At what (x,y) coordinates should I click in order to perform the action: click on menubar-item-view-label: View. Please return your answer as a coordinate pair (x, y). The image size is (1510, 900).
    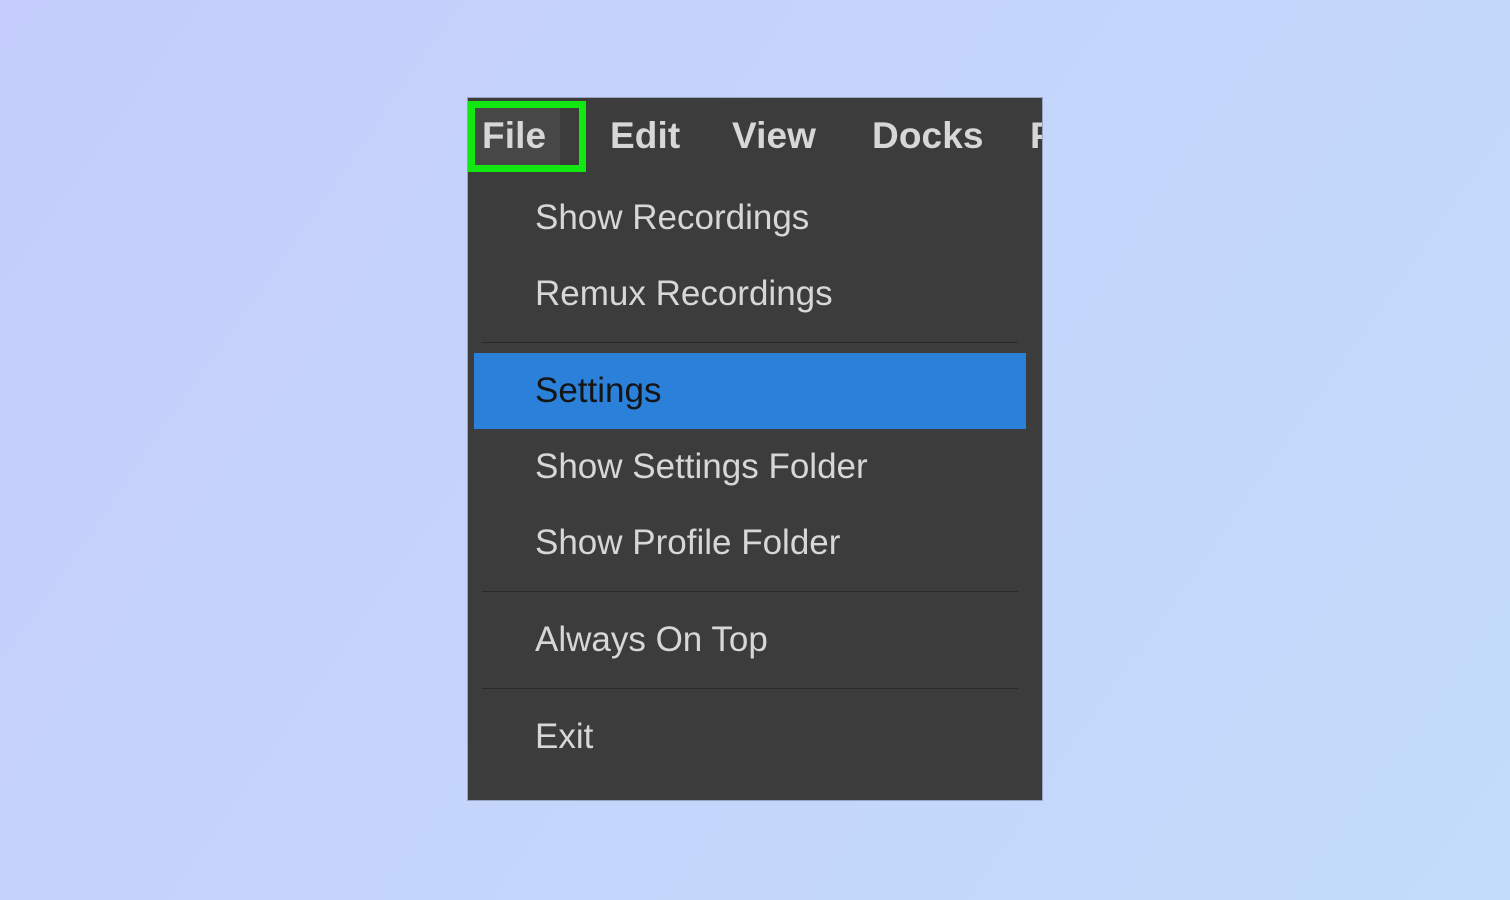
    Looking at the image, I should click on (774, 135).